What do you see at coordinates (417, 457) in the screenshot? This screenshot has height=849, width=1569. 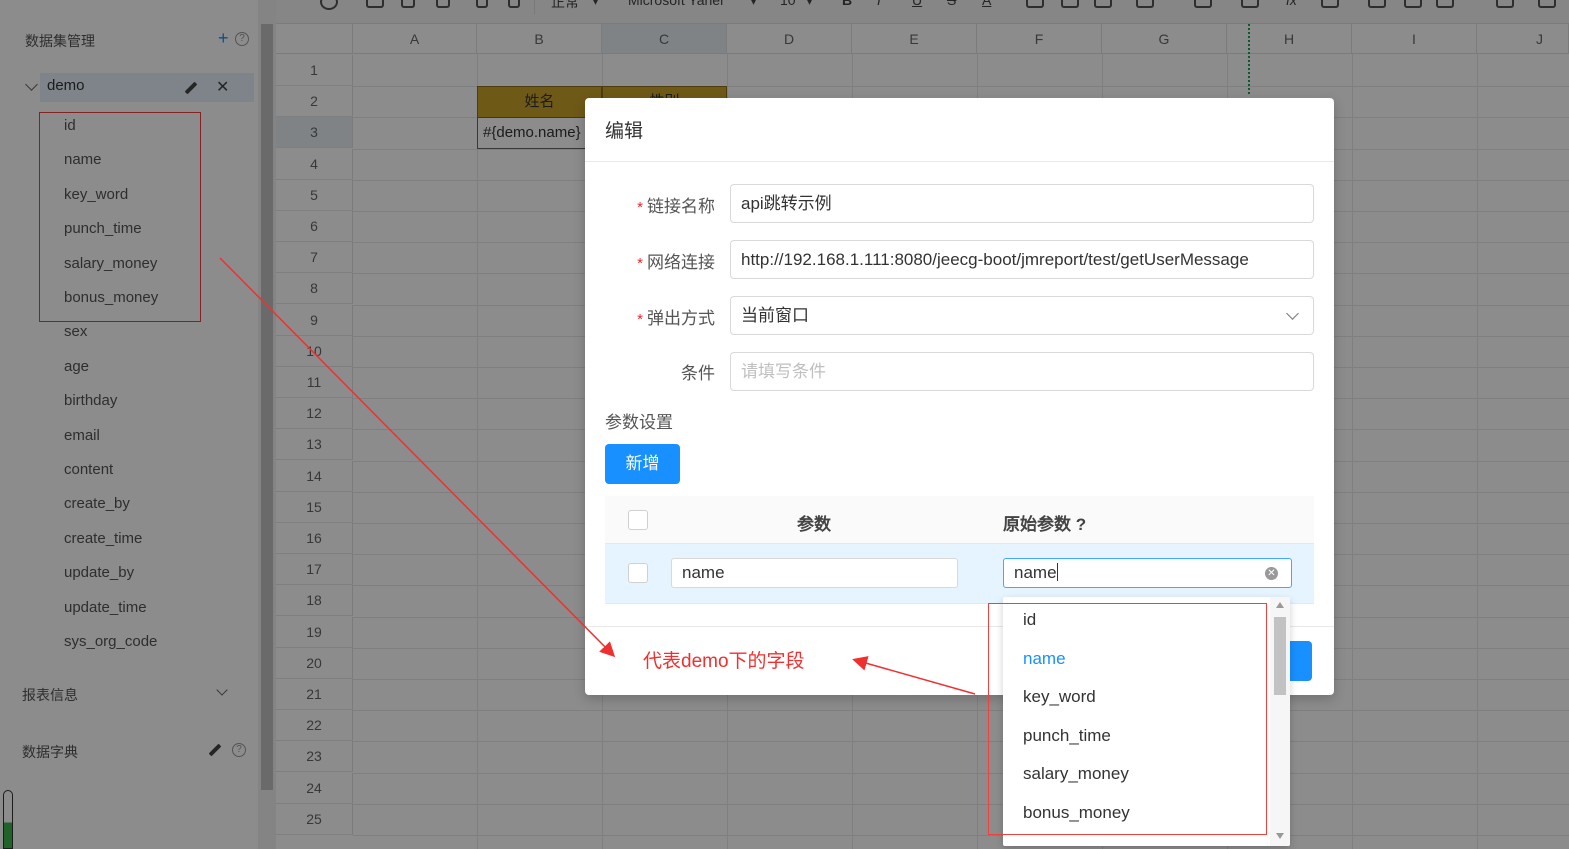 I see `arrow-from-fields` at bounding box center [417, 457].